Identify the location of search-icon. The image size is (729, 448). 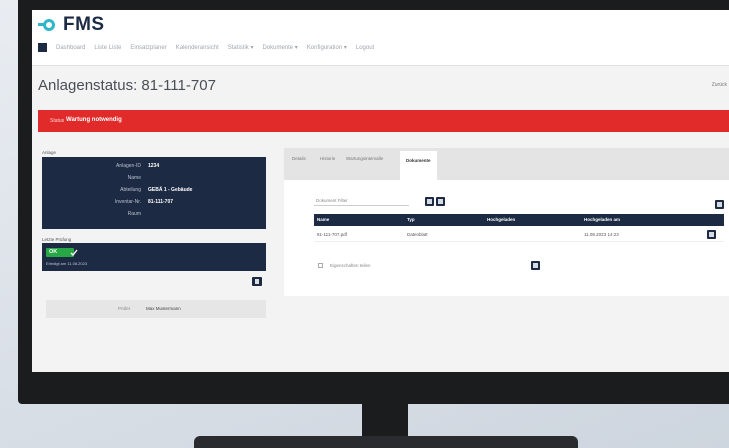
(429, 201).